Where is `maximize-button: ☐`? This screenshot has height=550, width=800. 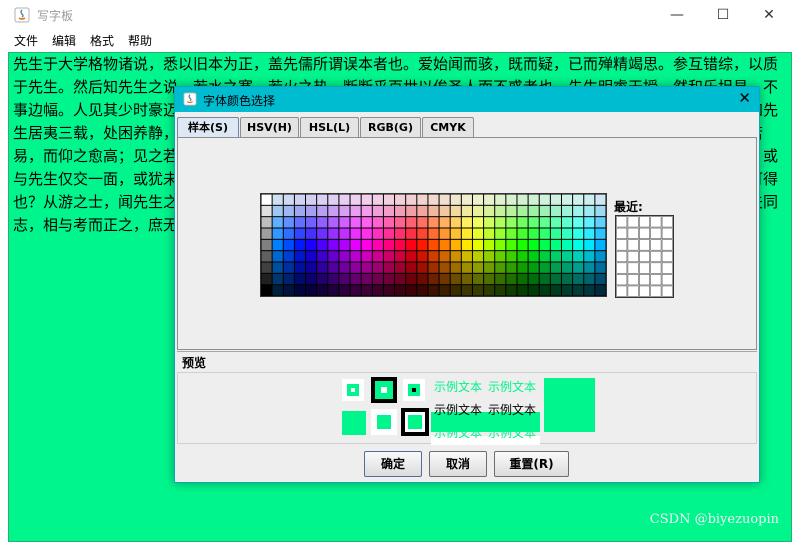
maximize-button: ☐ is located at coordinates (723, 15).